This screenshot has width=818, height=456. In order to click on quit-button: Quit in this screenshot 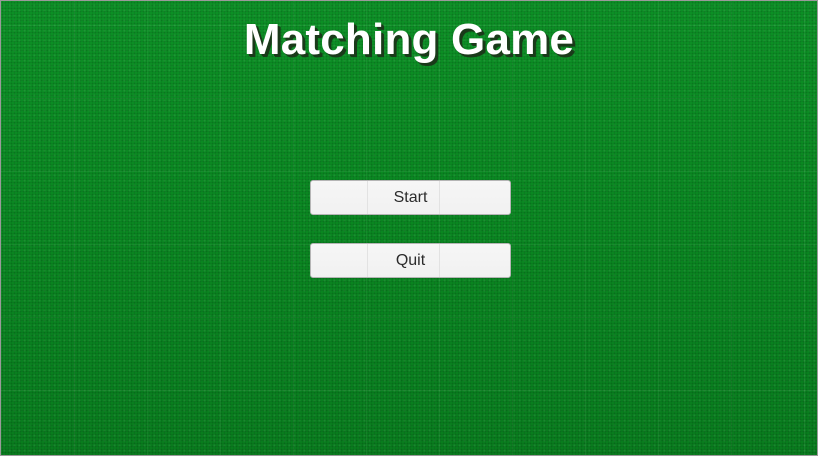, I will do `click(410, 260)`.